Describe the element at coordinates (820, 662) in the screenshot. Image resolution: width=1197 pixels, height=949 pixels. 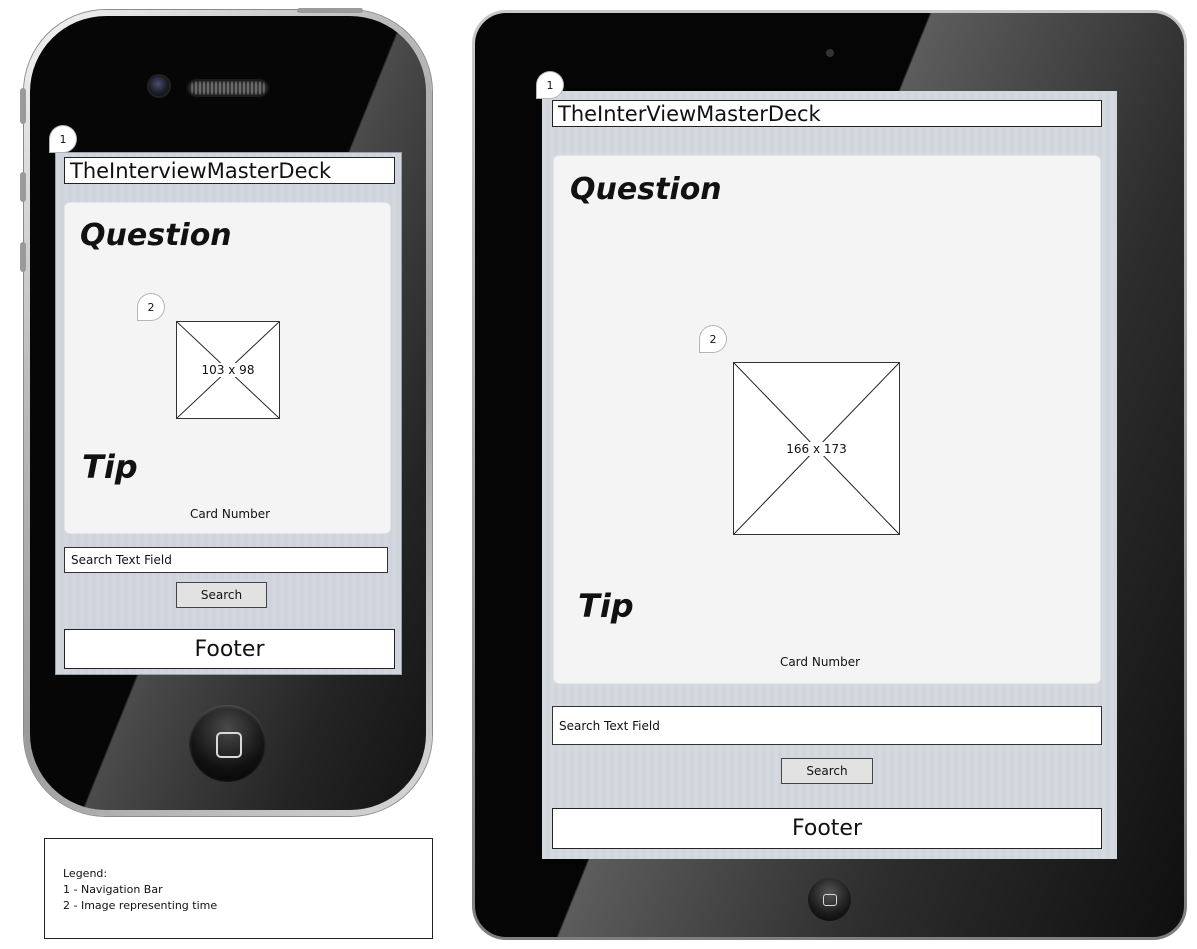
I see `ipad-card-number: Card Number` at that location.